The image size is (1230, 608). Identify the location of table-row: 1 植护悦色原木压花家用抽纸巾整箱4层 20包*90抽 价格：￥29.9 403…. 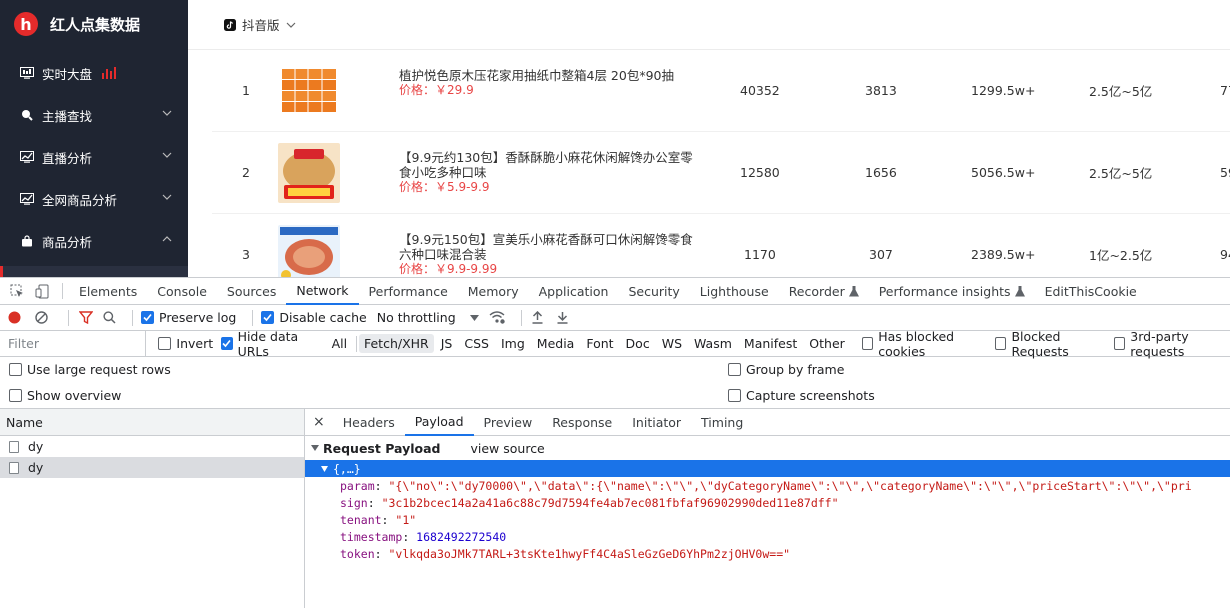
(721, 91).